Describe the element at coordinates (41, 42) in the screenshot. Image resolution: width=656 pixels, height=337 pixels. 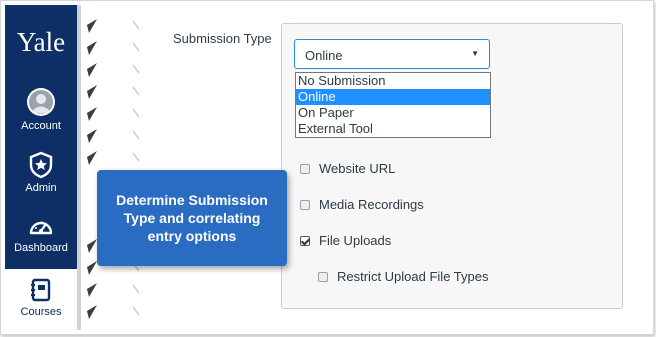
I see `yale-logo: Yale` at that location.